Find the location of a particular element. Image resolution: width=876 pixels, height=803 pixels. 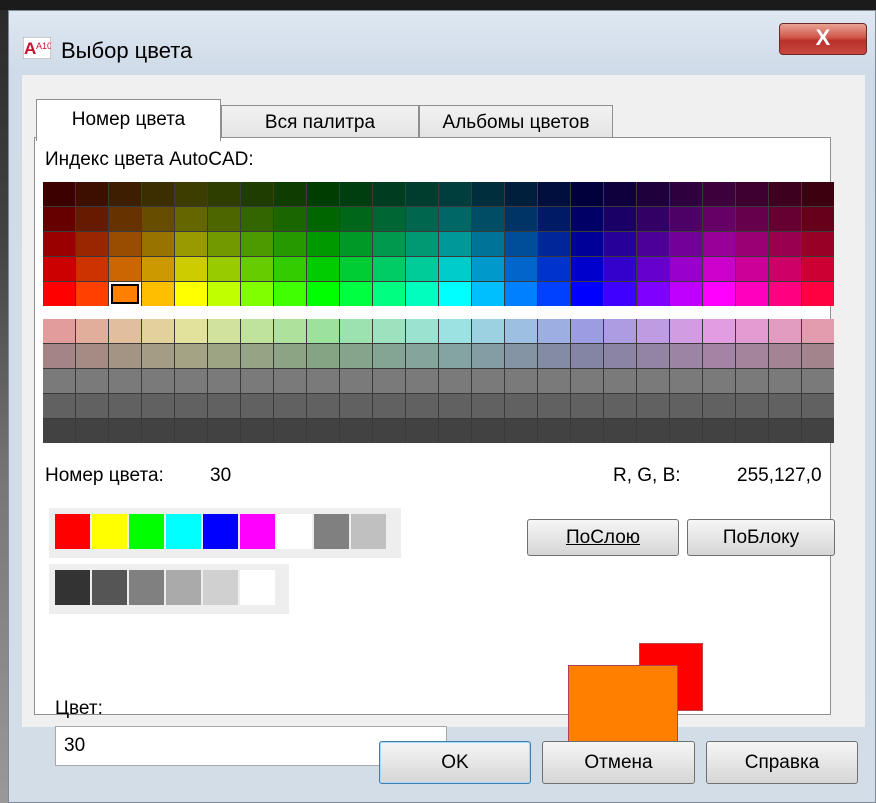

aci-palette-top is located at coordinates (438, 244).